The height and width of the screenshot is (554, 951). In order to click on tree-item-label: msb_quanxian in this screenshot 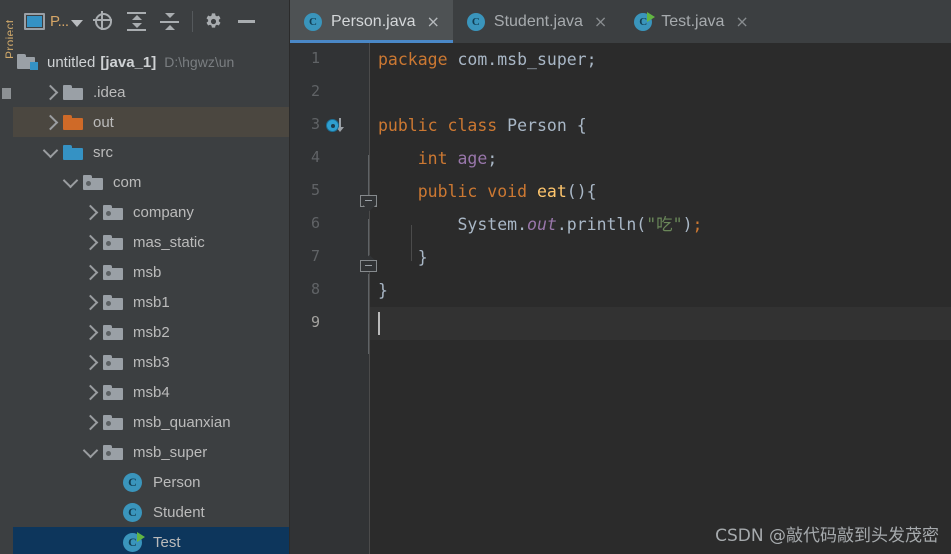, I will do `click(182, 422)`.